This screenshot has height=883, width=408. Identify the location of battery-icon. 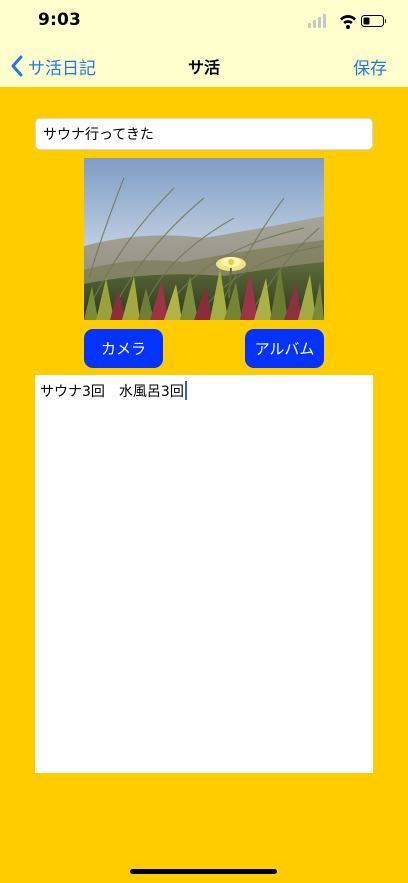
(373, 21).